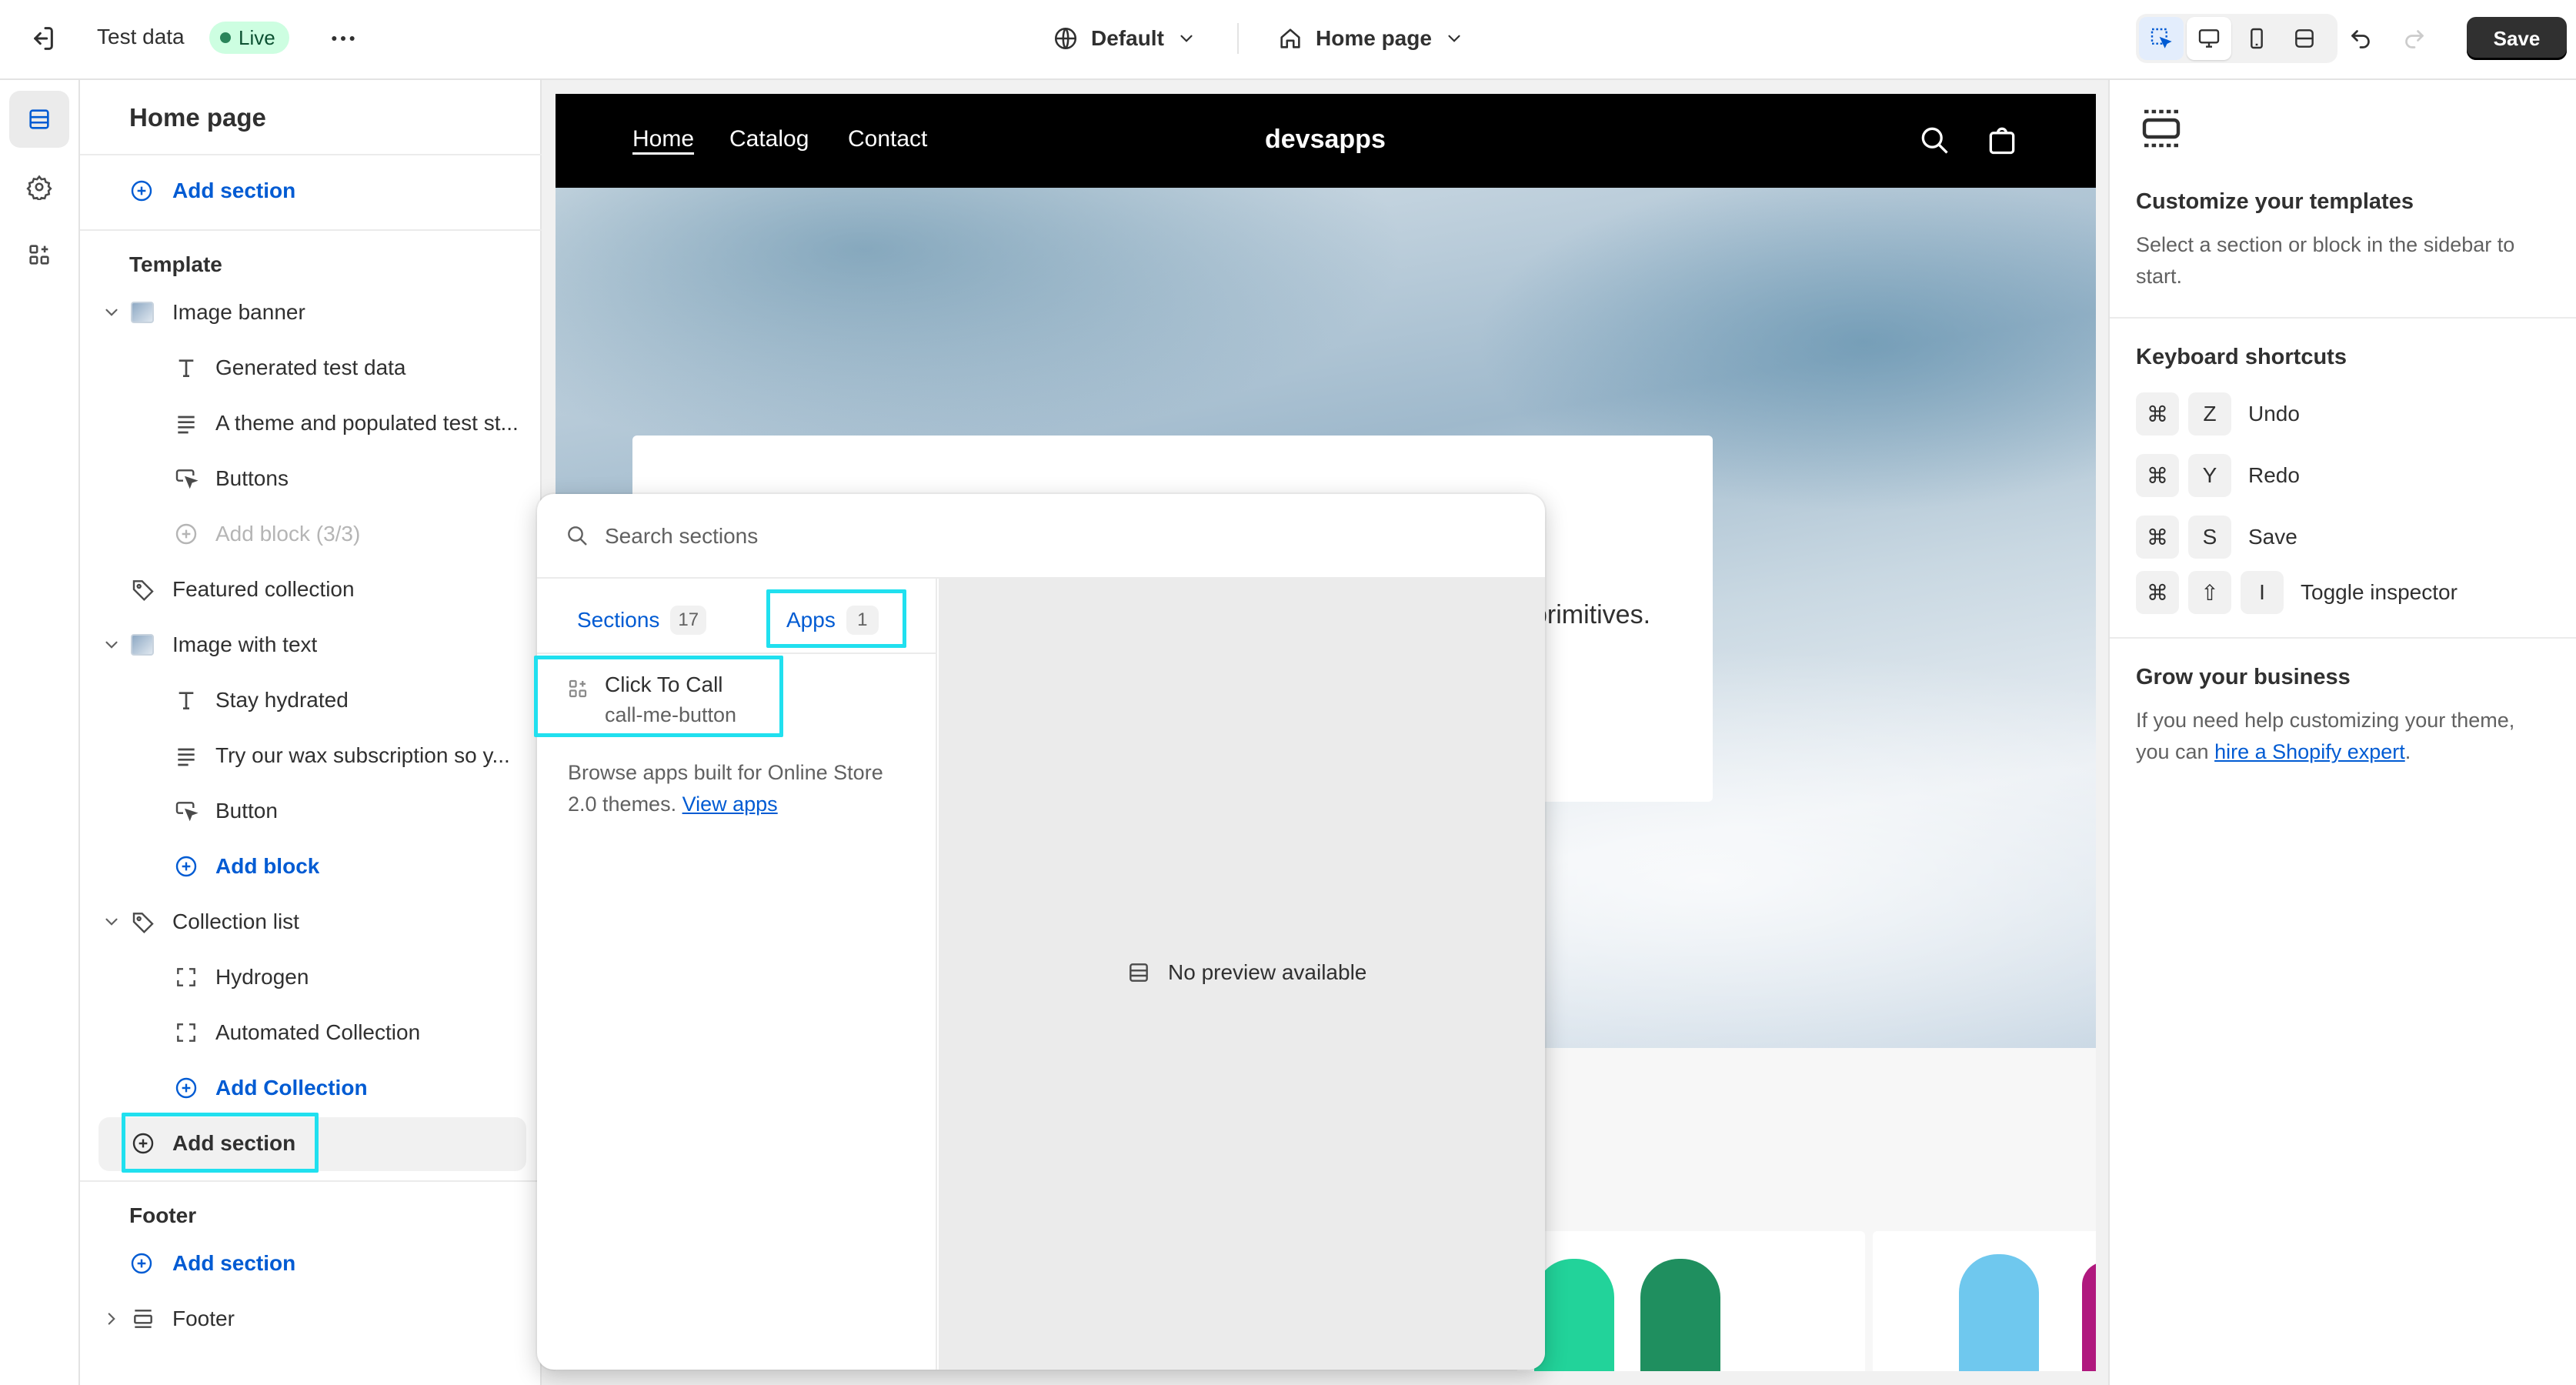 This screenshot has width=2576, height=1385. I want to click on redo-icon, so click(2414, 37).